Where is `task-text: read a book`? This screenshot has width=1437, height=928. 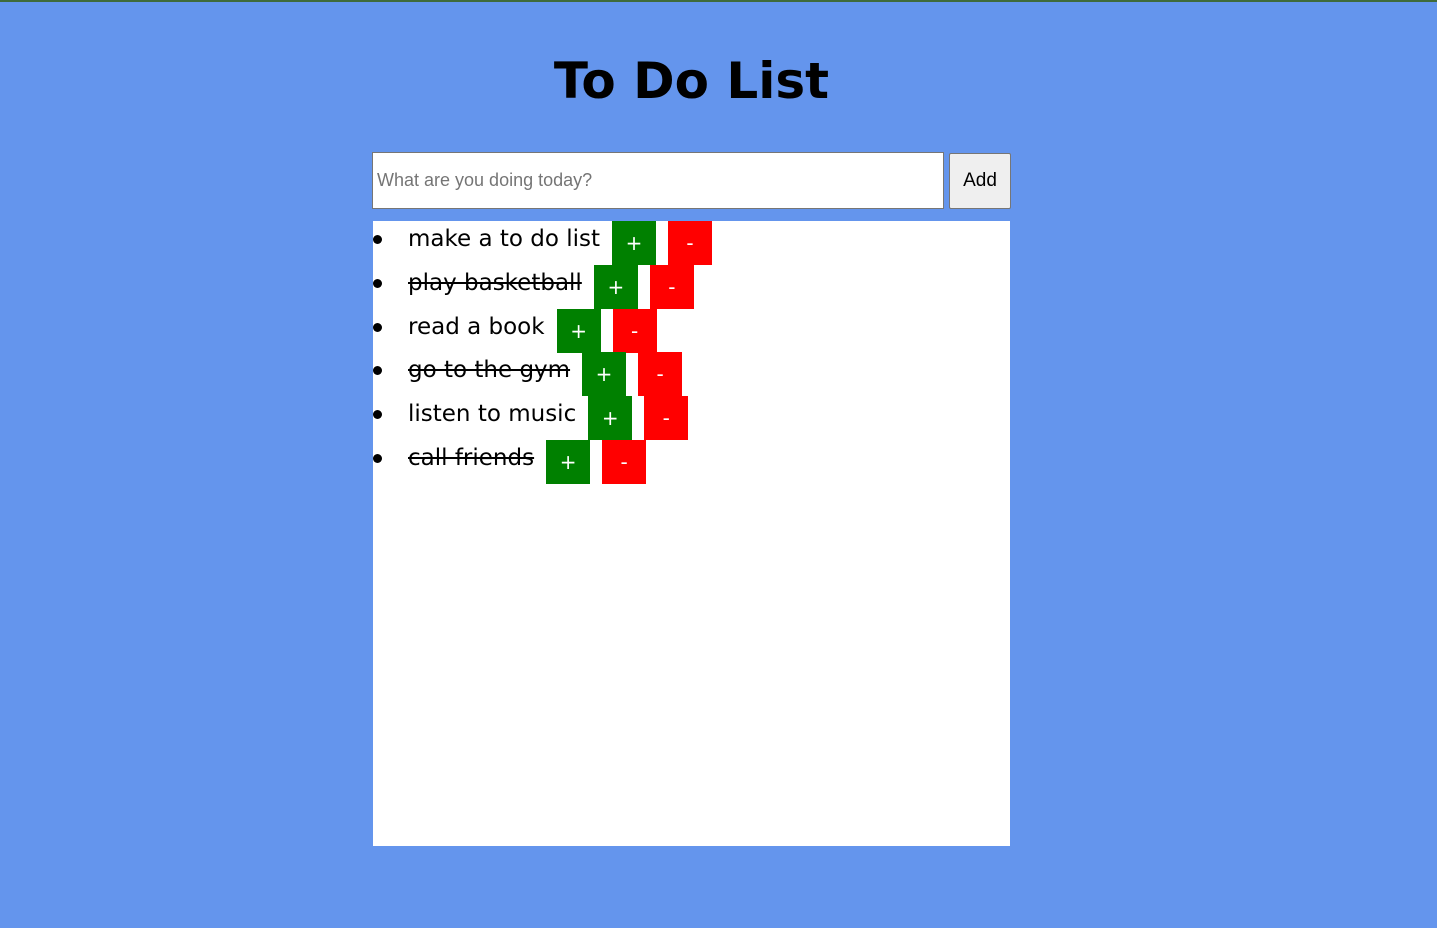 task-text: read a book is located at coordinates (476, 326).